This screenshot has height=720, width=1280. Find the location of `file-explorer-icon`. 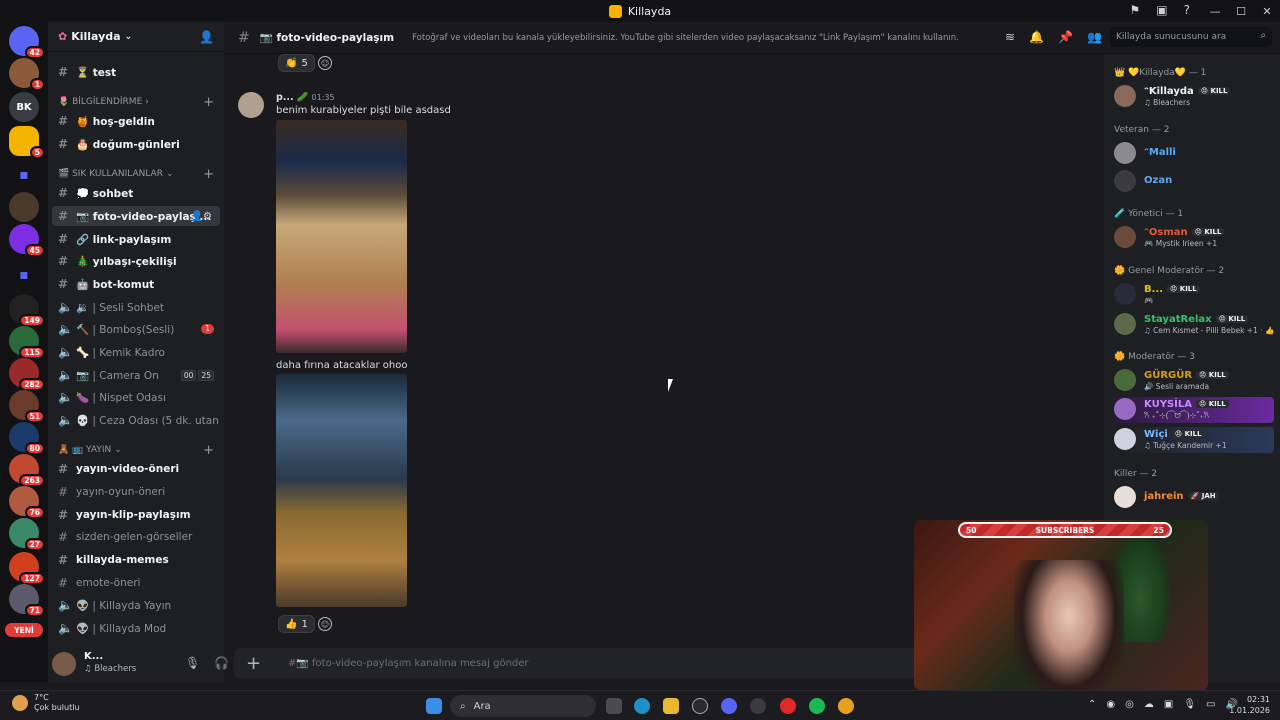

file-explorer-icon is located at coordinates (671, 706).